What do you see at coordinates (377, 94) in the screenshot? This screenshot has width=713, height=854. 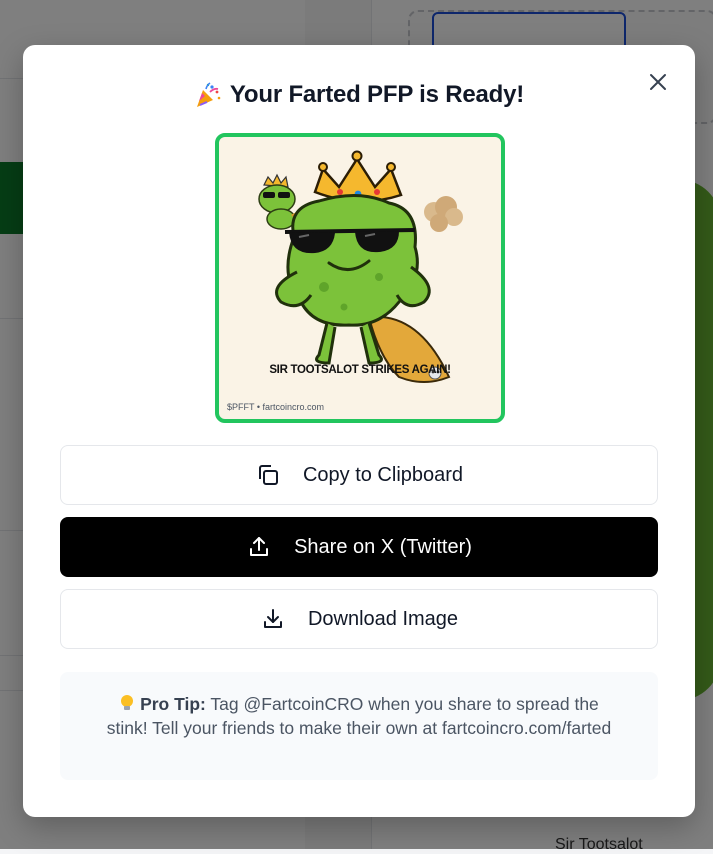 I see `modal-title: Your Farted PFP is Ready!` at bounding box center [377, 94].